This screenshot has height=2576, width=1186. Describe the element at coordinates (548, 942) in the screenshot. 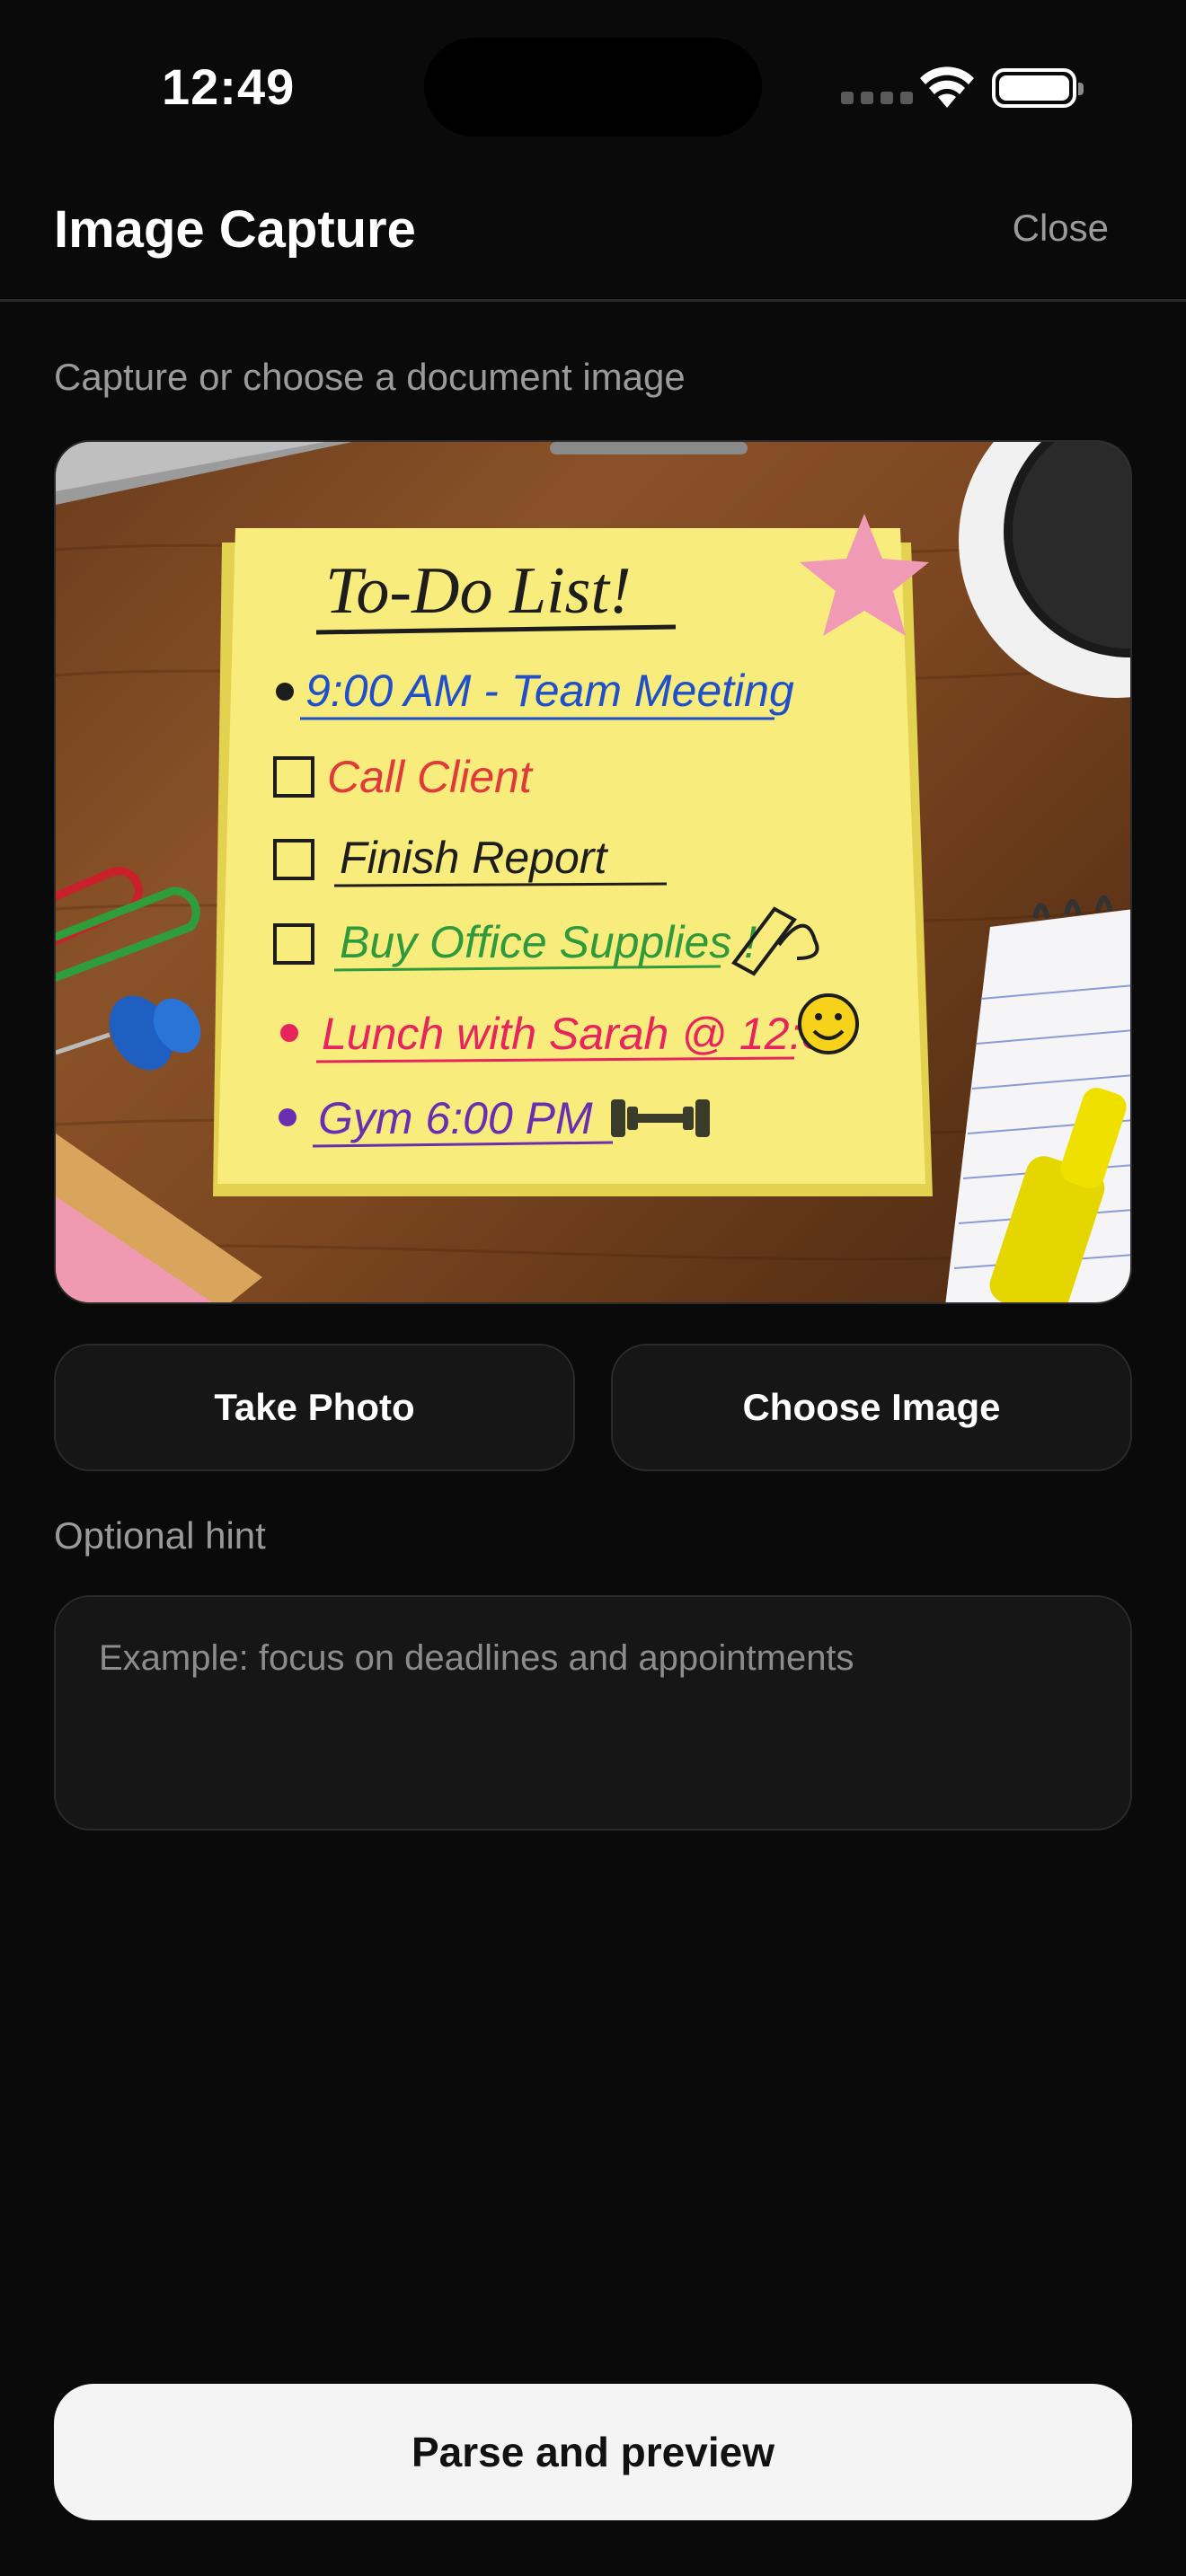

I see `todo-item-4: Buy Office Supplies !` at that location.